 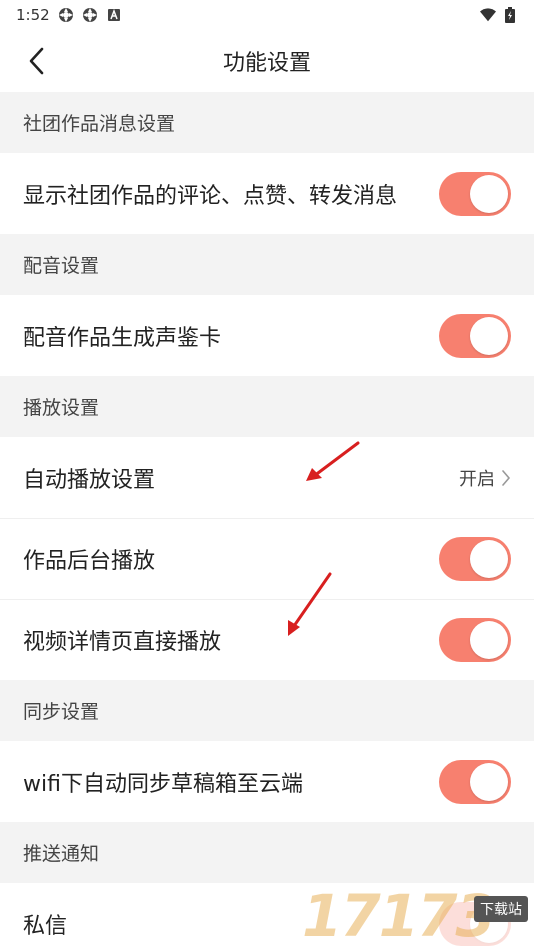 What do you see at coordinates (399, 916) in the screenshot?
I see `watermark-digits: 17173` at bounding box center [399, 916].